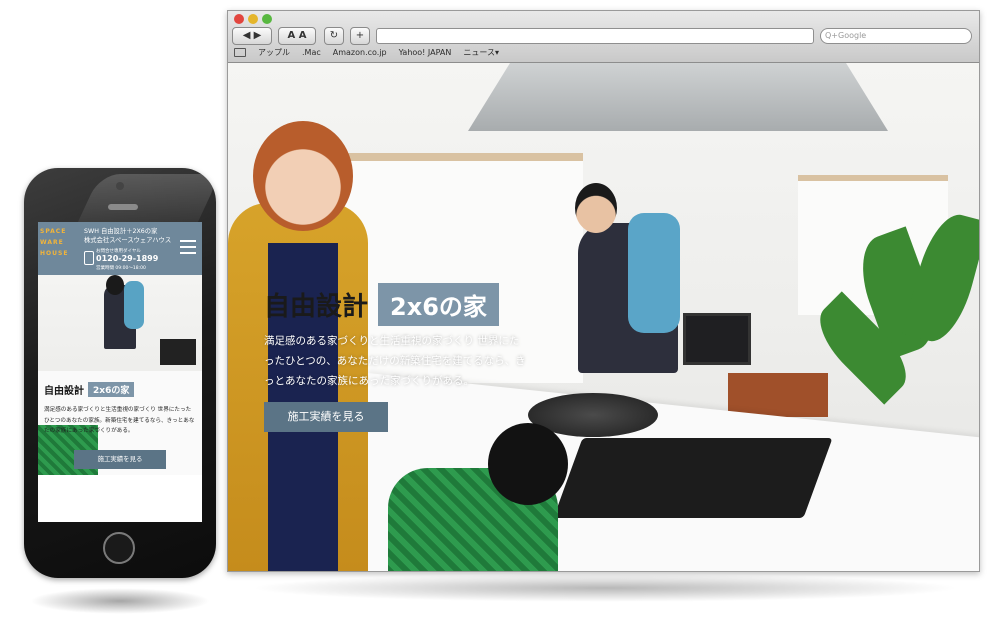  I want to click on home-button, so click(119, 548).